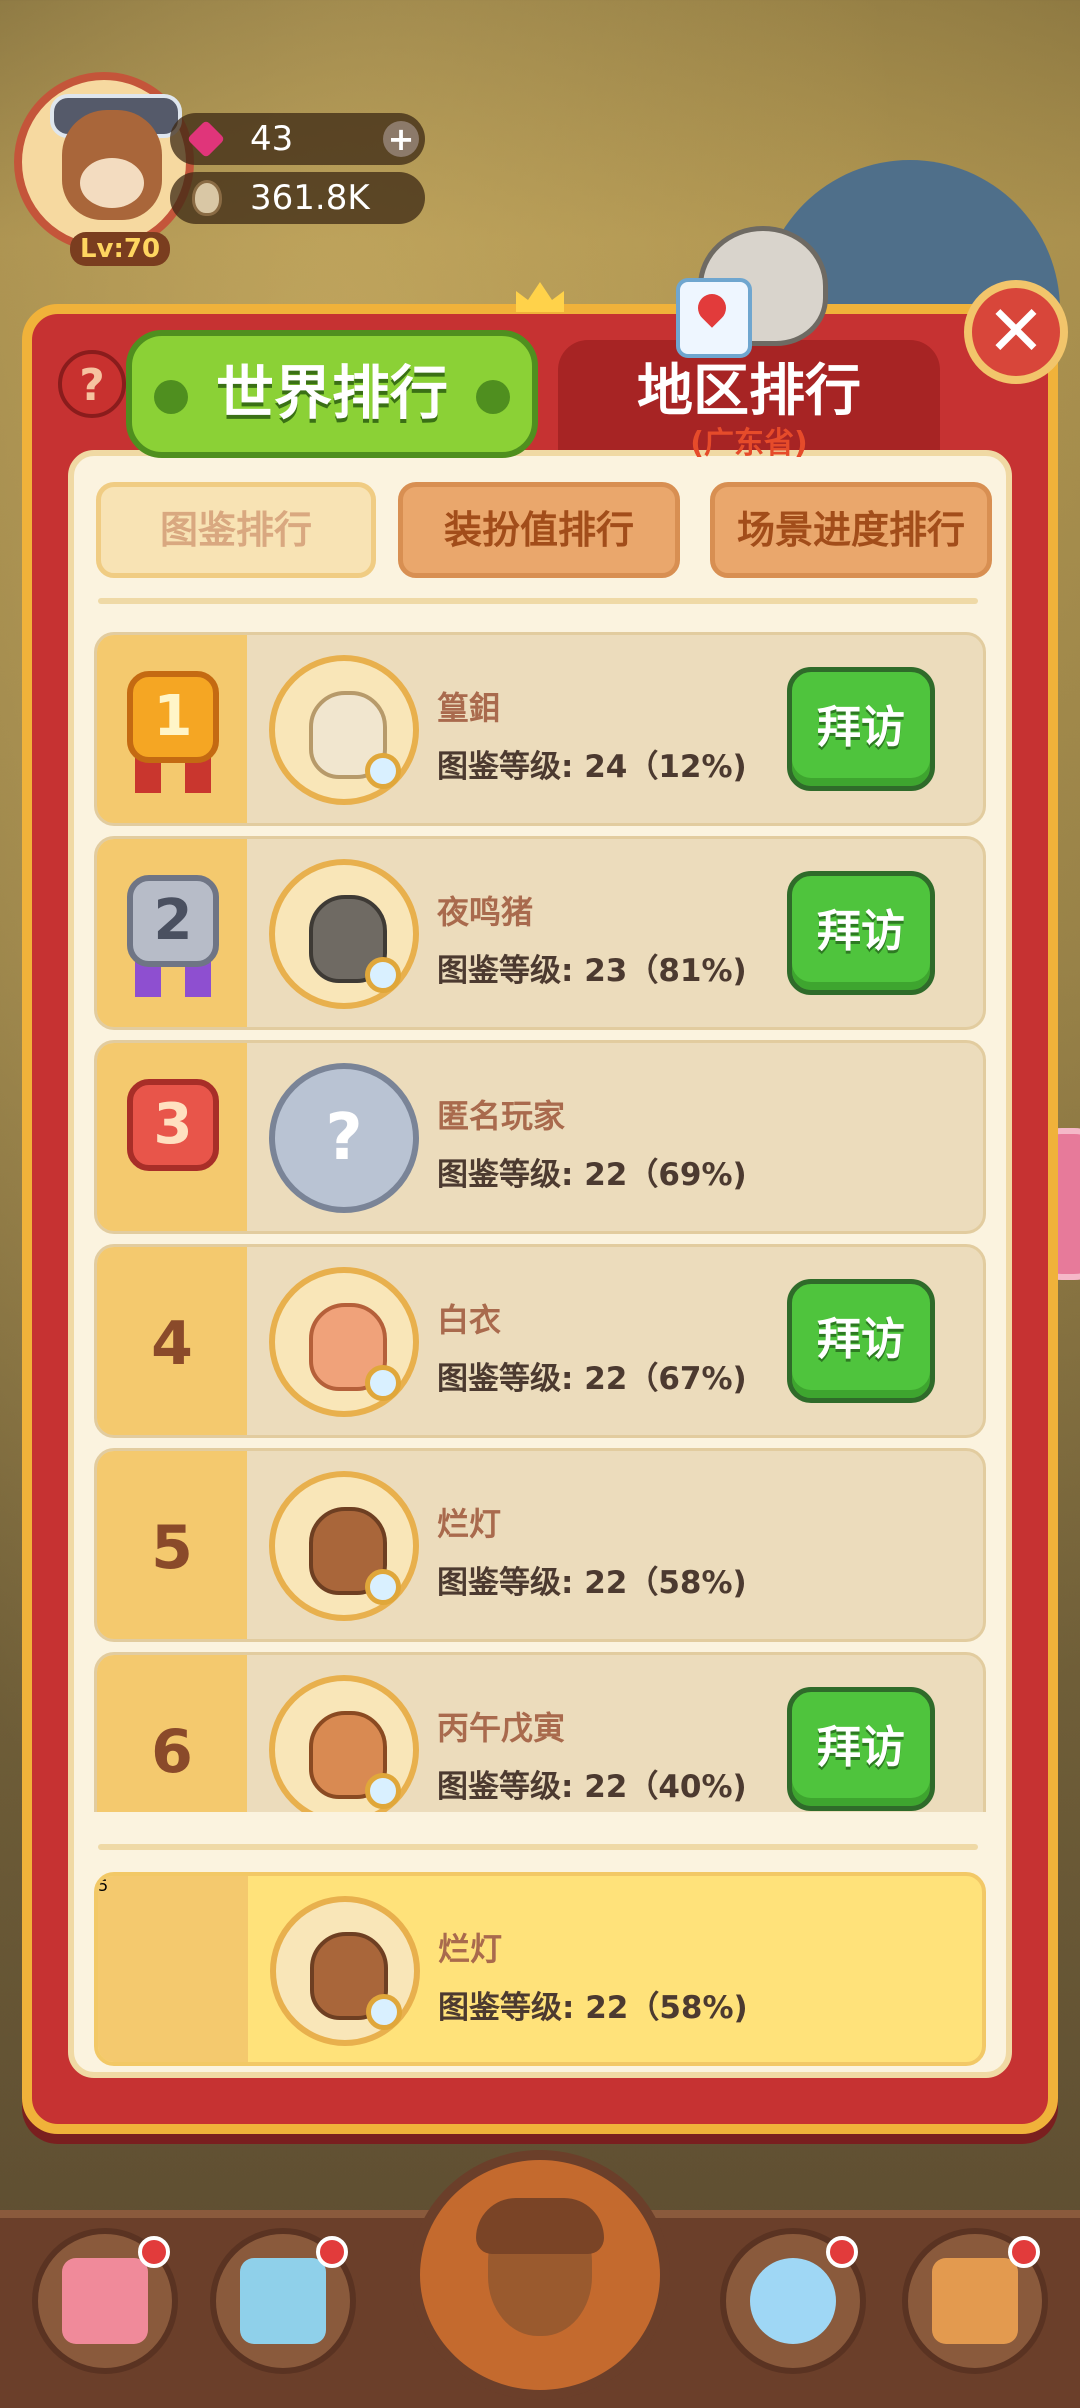  I want to click on region-name: (广东省), so click(749, 443).